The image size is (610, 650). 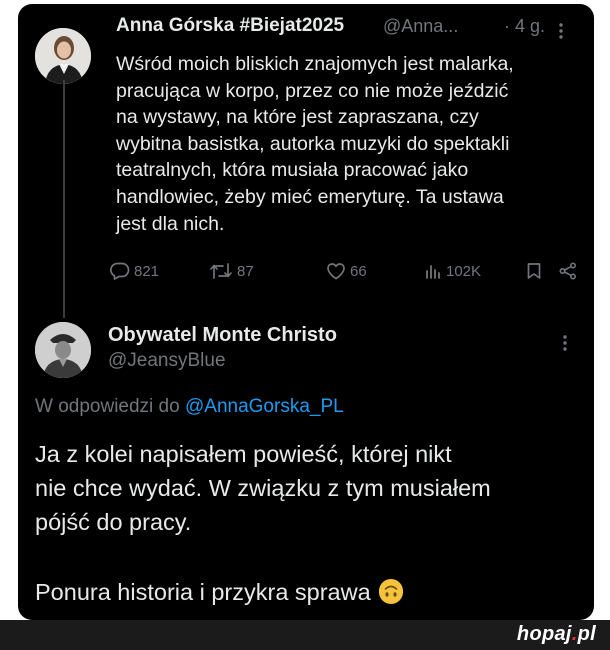 What do you see at coordinates (63, 56) in the screenshot?
I see `avatar-anna` at bounding box center [63, 56].